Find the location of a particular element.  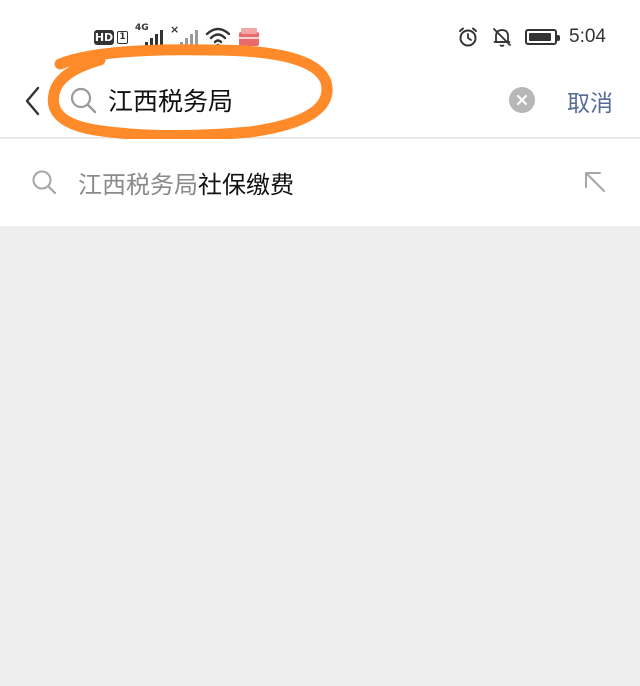

search-header: 取消 is located at coordinates (320, 104).